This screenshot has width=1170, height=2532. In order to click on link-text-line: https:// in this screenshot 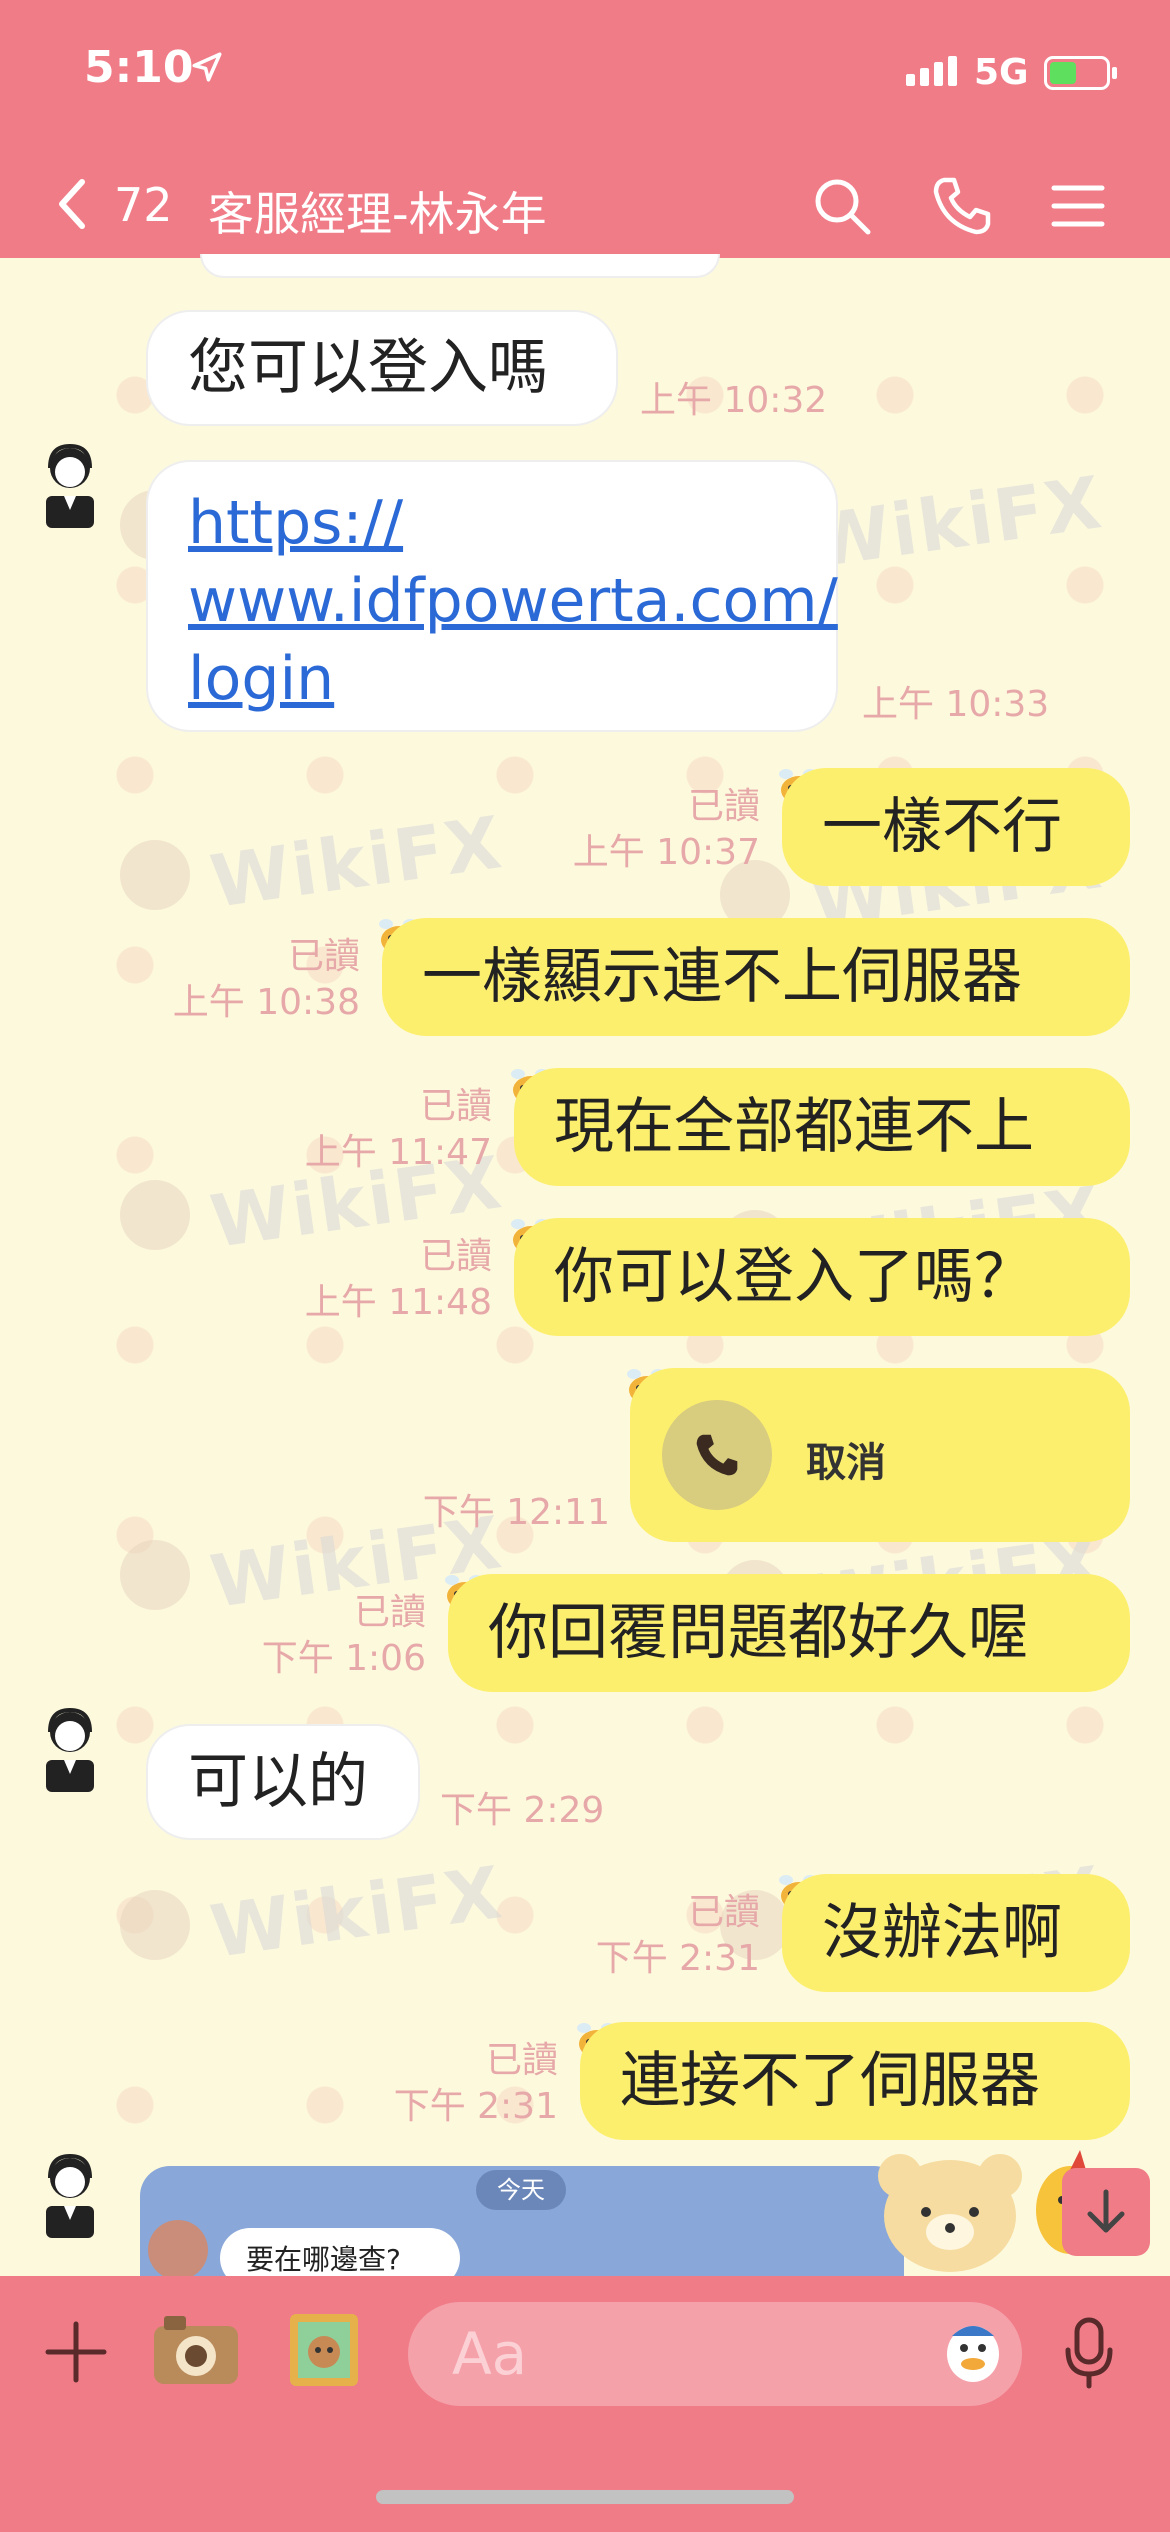, I will do `click(492, 523)`.